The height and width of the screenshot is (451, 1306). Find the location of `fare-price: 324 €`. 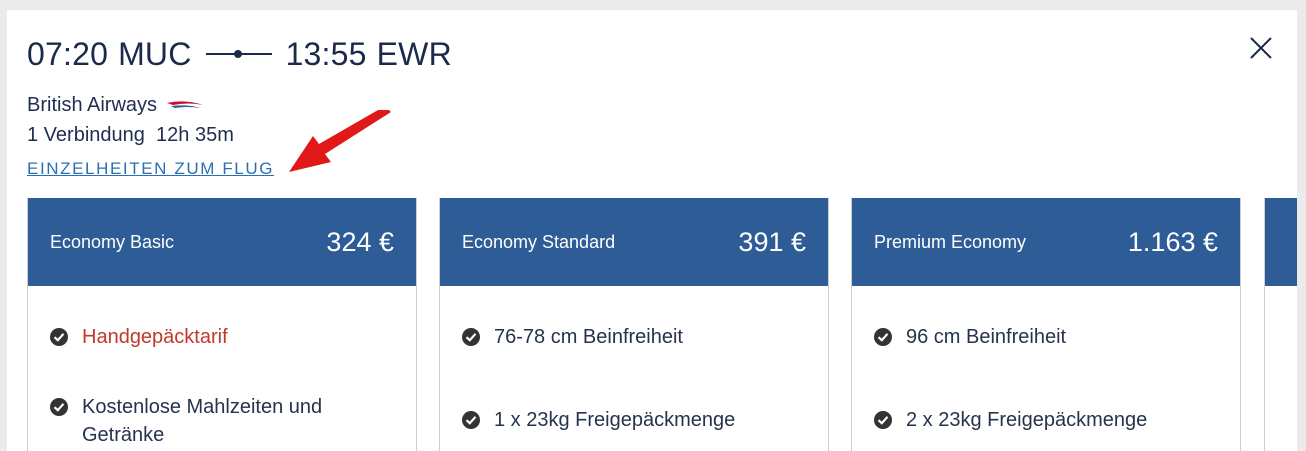

fare-price: 324 € is located at coordinates (360, 241).